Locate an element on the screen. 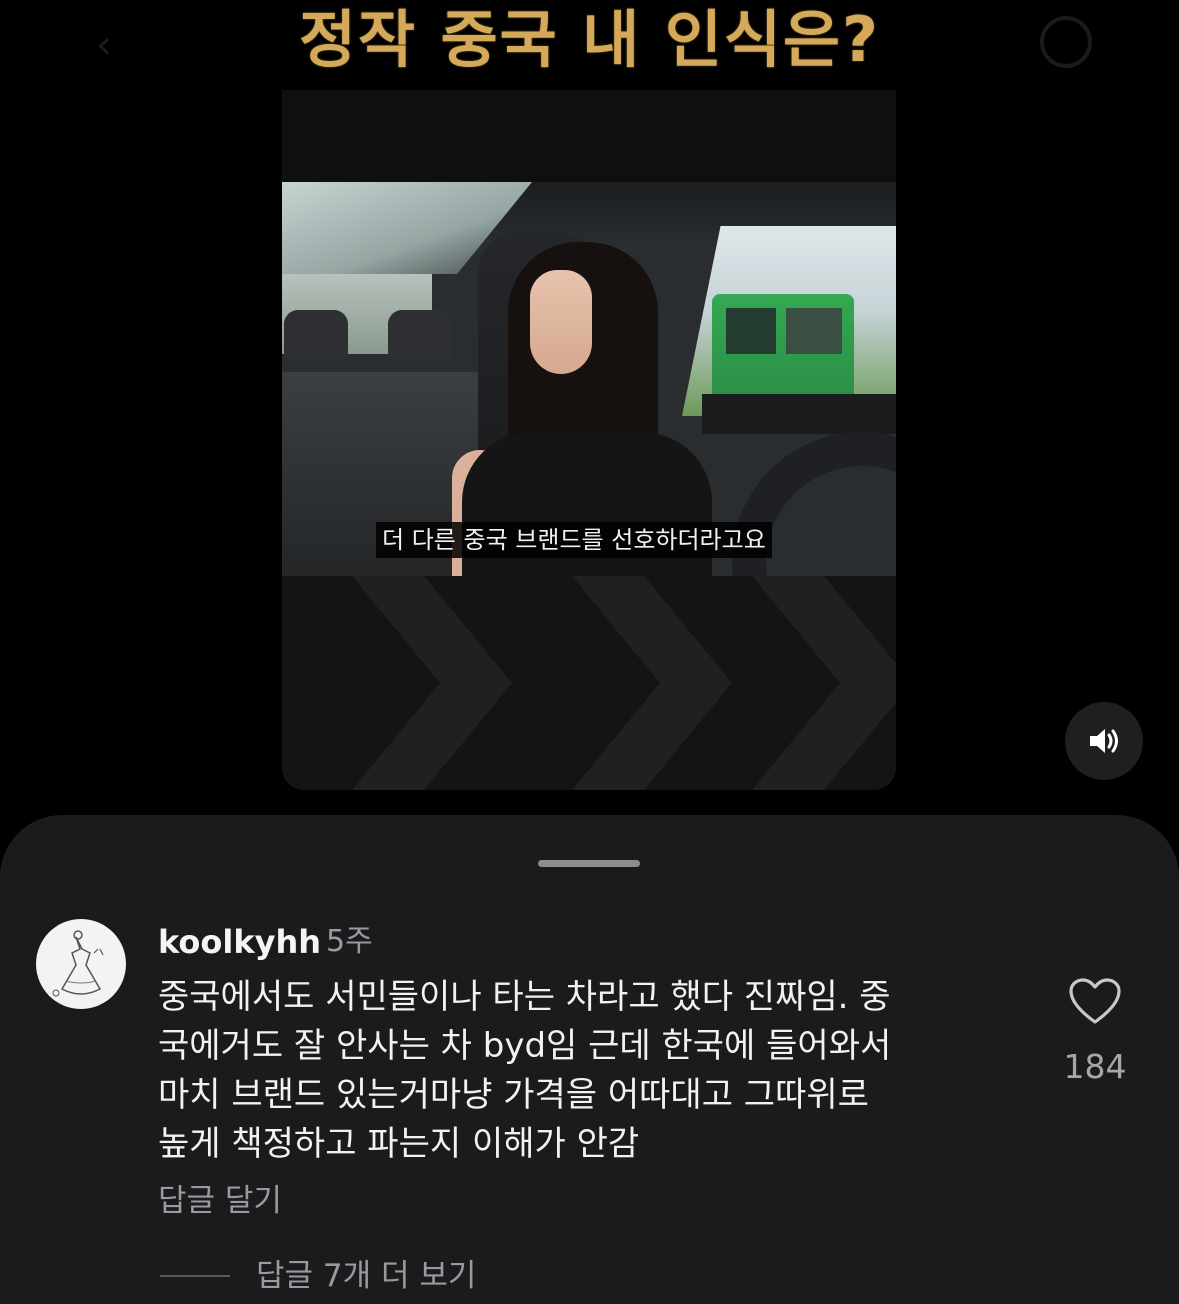 This screenshot has width=1179, height=1304. reply-button: 답글 달기 is located at coordinates (220, 1201).